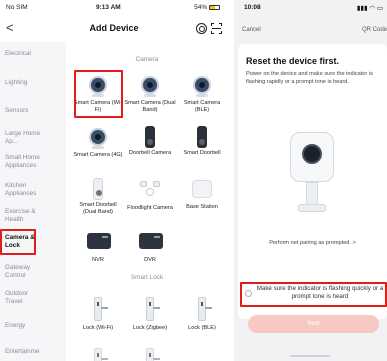 The image size is (387, 361). I want to click on highlight-camera-lock, so click(18, 242).